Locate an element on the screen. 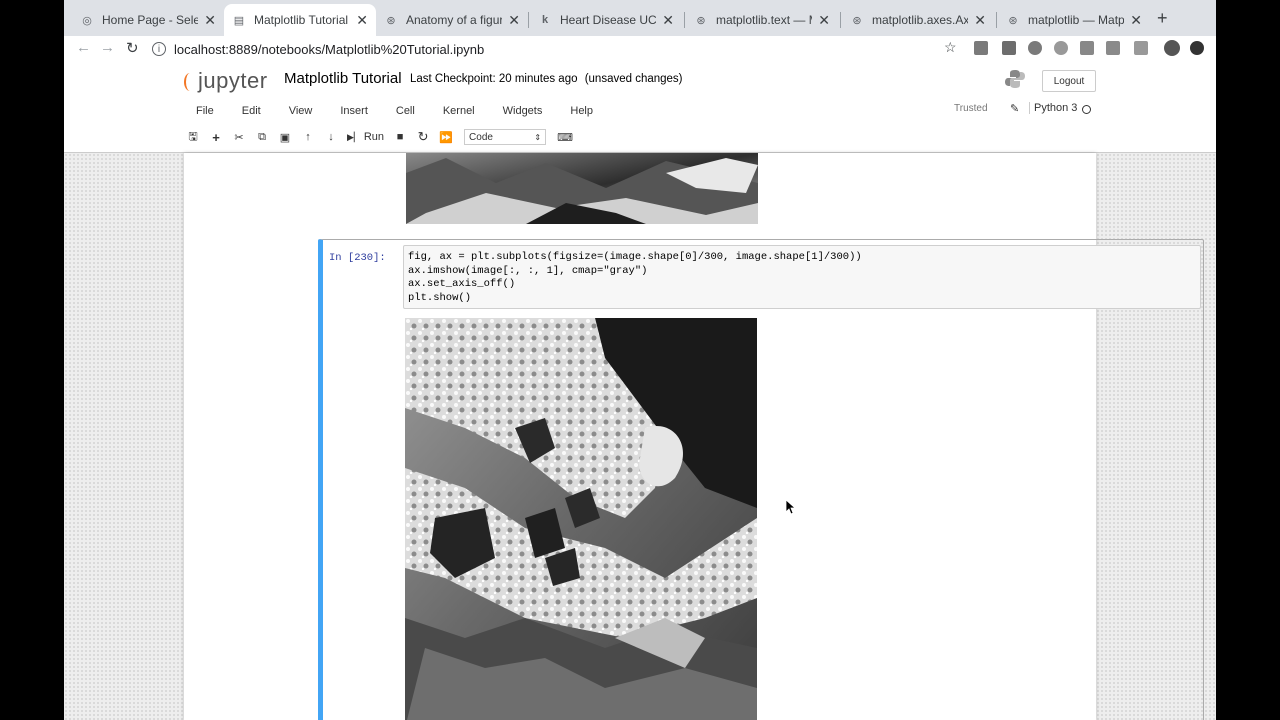  bookmark-star-icon: ☆ is located at coordinates (950, 47).